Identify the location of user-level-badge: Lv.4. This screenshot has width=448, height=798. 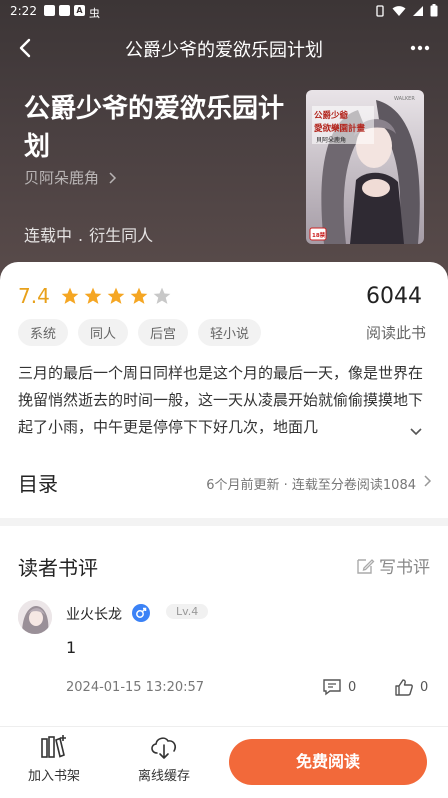
(187, 611).